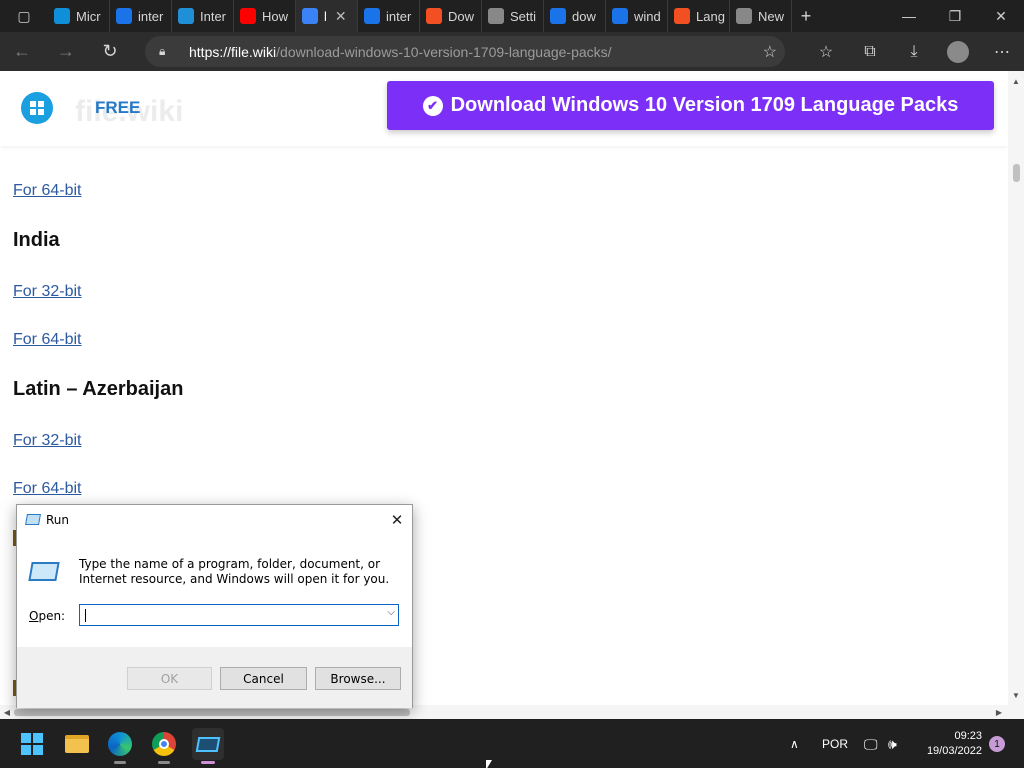  Describe the element at coordinates (47, 340) in the screenshot. I see `link-india-64bit: For 64-bit` at that location.